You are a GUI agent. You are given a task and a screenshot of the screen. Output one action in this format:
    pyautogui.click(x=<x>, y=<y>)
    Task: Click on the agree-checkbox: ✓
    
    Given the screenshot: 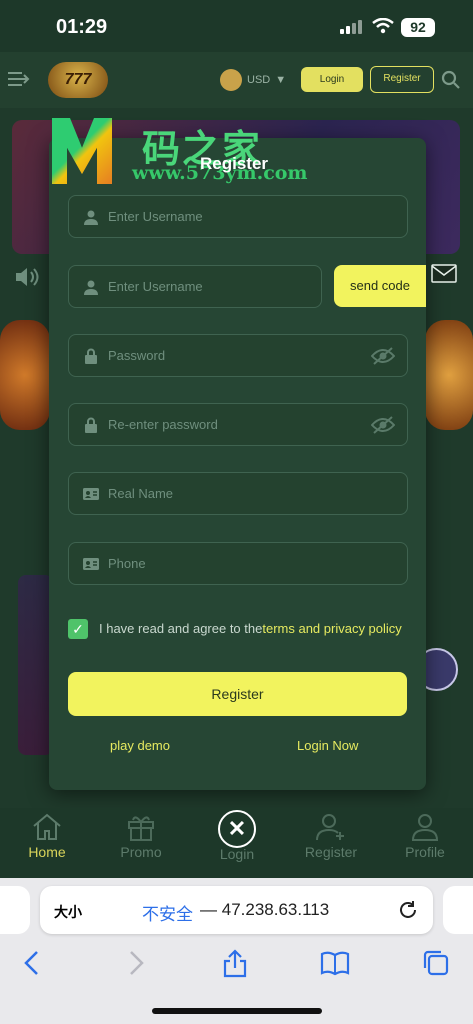 What is the action you would take?
    pyautogui.click(x=78, y=629)
    